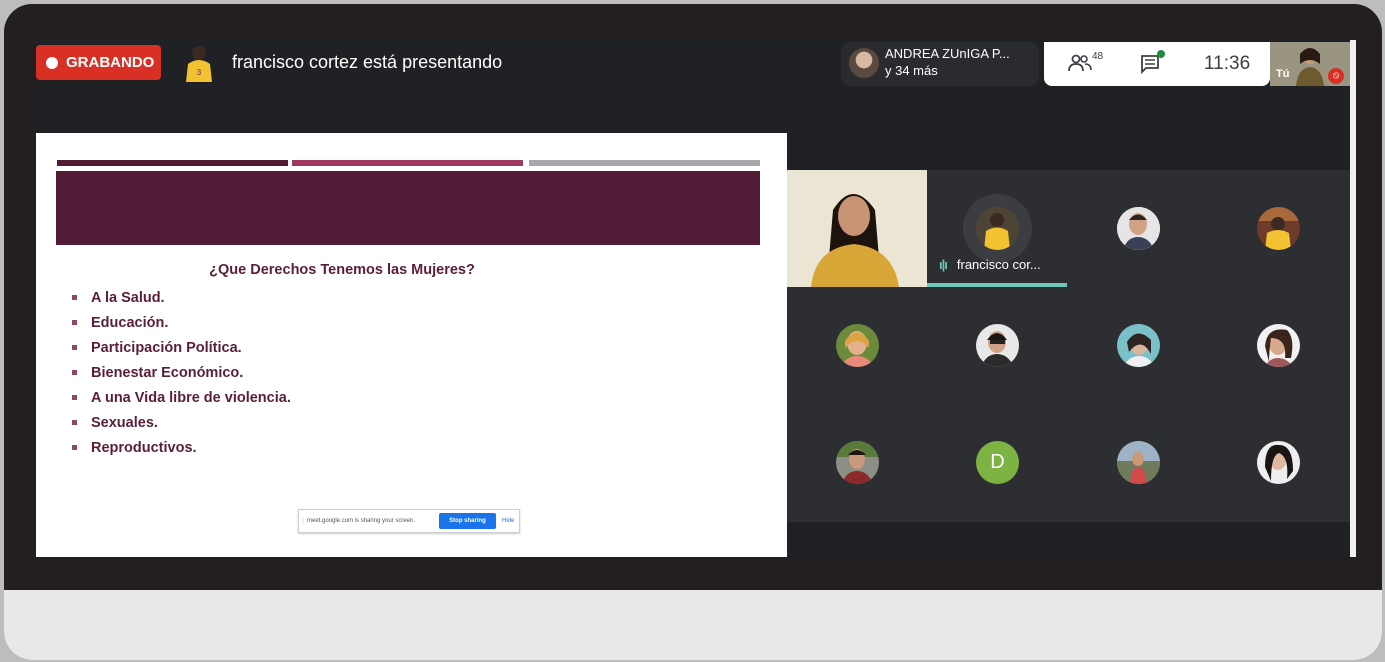  What do you see at coordinates (110, 62) in the screenshot?
I see `recording-label: GRABANDO` at bounding box center [110, 62].